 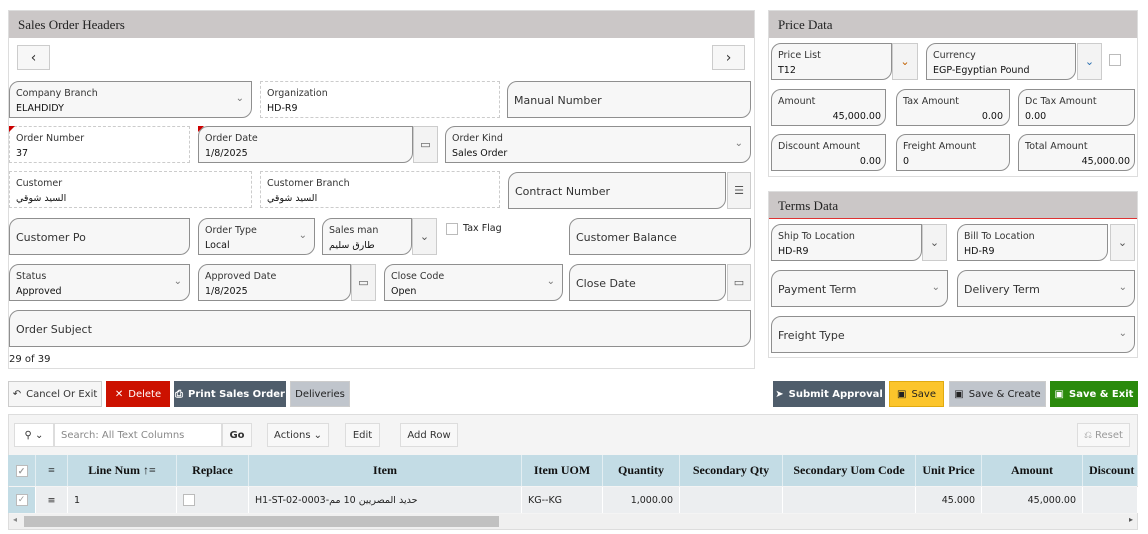 What do you see at coordinates (1094, 394) in the screenshot?
I see `save-and-exit-button: ▣ Save & Exit` at bounding box center [1094, 394].